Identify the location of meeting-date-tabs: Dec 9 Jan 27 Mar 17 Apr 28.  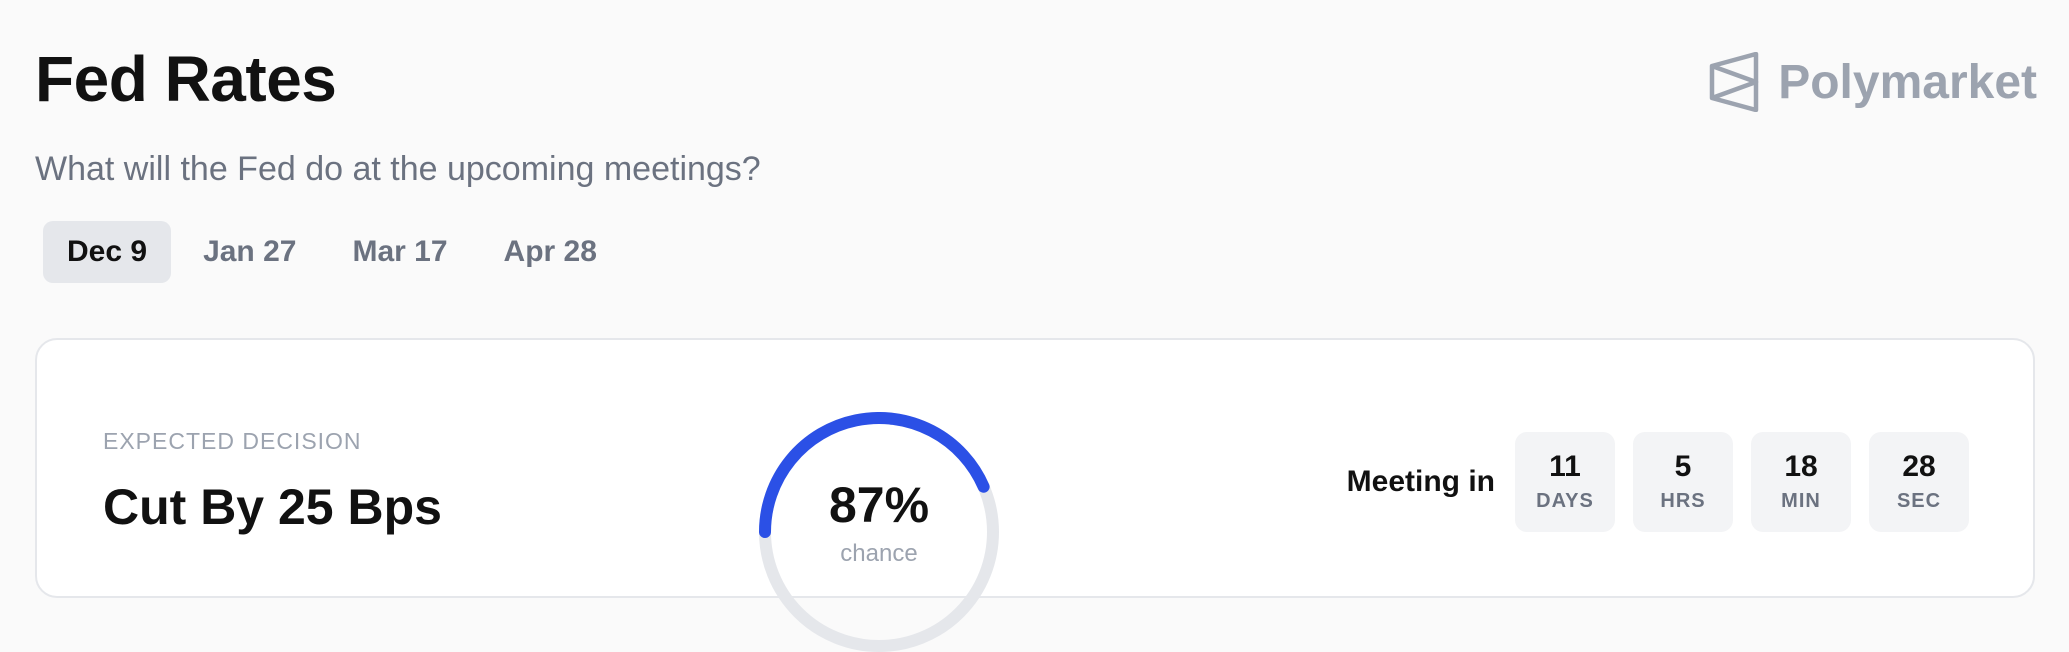
(332, 252).